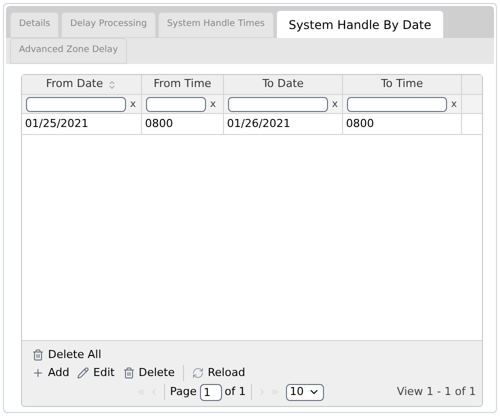  What do you see at coordinates (82, 84) in the screenshot?
I see `column-header: From Date` at bounding box center [82, 84].